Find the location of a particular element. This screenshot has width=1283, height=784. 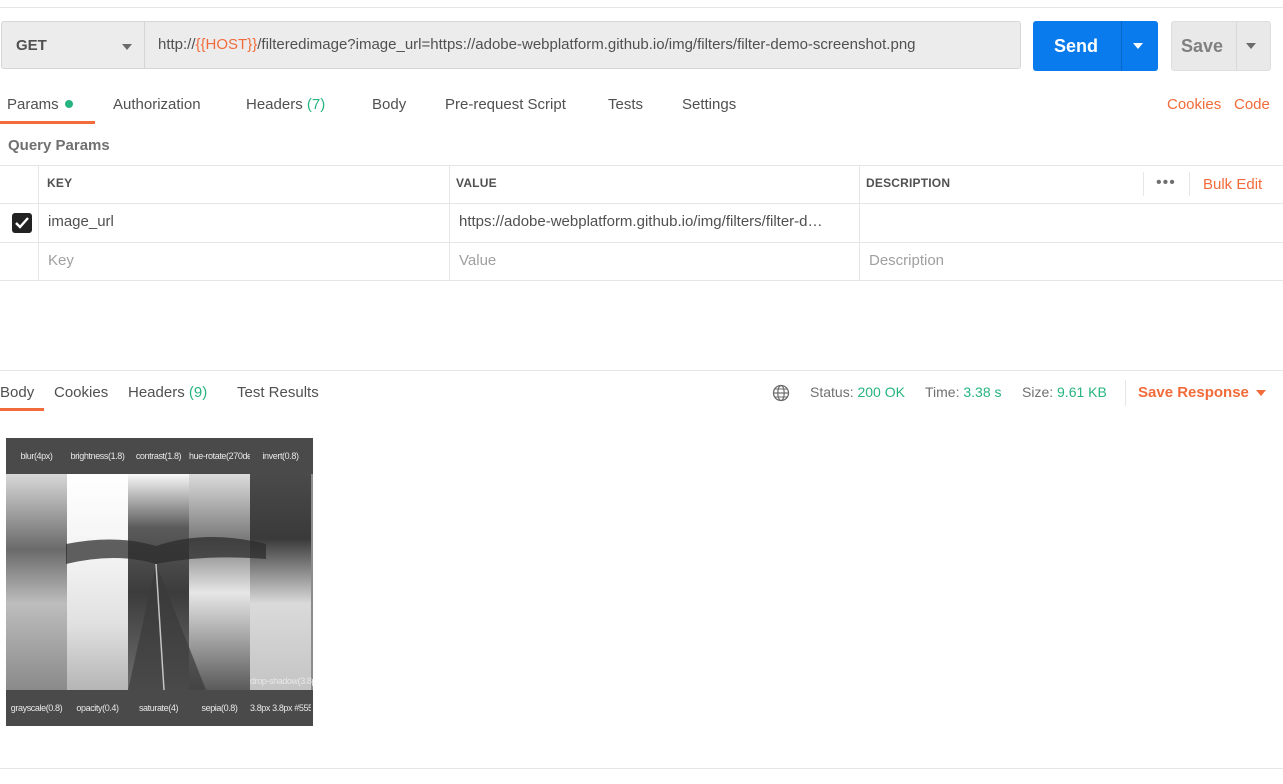

tab-tests: Tests is located at coordinates (625, 104).